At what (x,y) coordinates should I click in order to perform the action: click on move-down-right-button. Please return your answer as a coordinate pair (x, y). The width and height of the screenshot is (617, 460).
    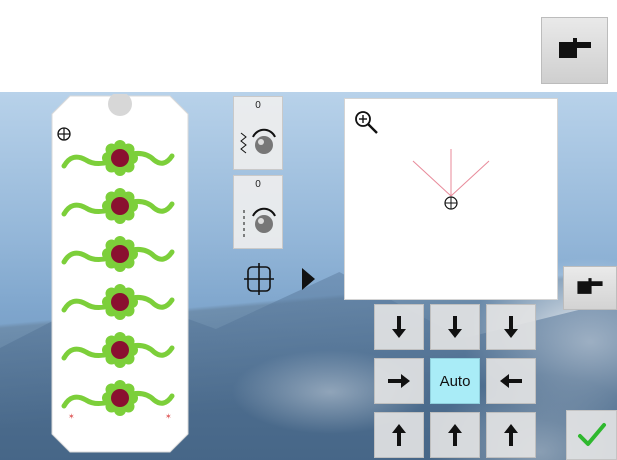
    Looking at the image, I should click on (511, 327).